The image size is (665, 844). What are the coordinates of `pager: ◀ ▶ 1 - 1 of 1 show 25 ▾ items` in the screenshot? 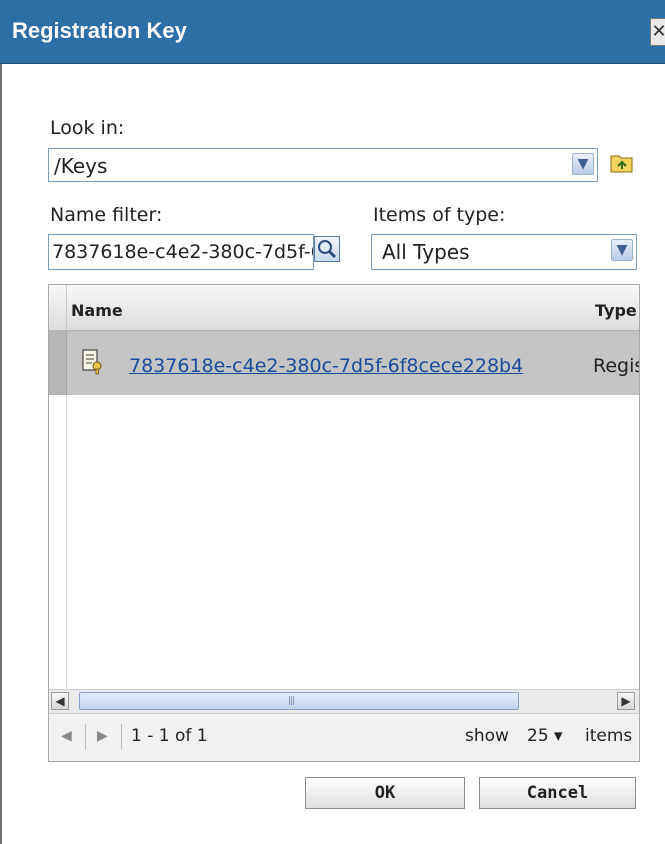 It's located at (344, 737).